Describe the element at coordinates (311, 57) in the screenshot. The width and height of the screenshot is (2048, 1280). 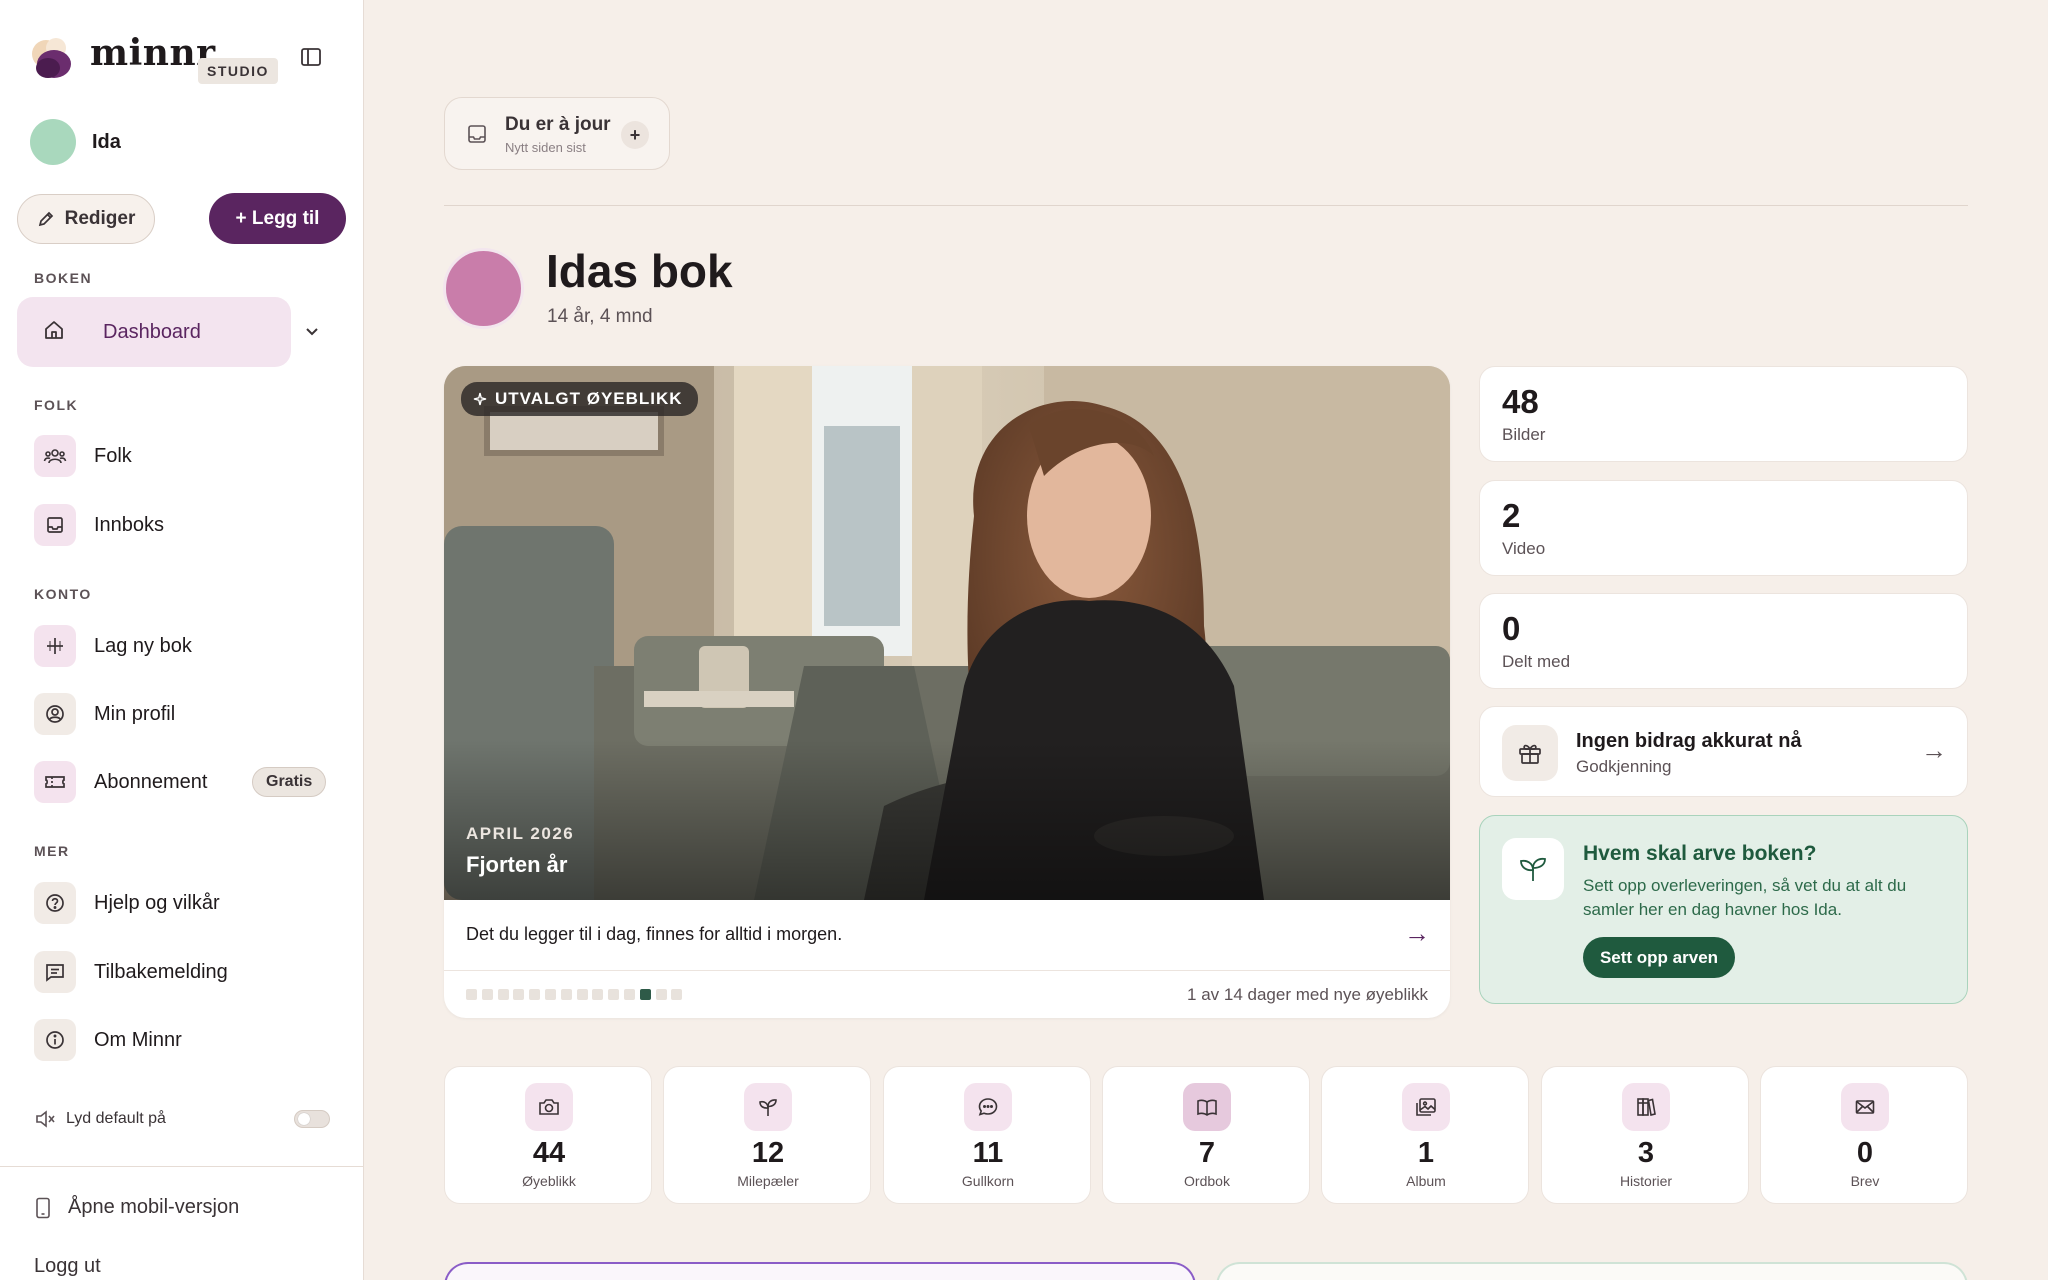
I see `sidebar-toggle-icon` at that location.